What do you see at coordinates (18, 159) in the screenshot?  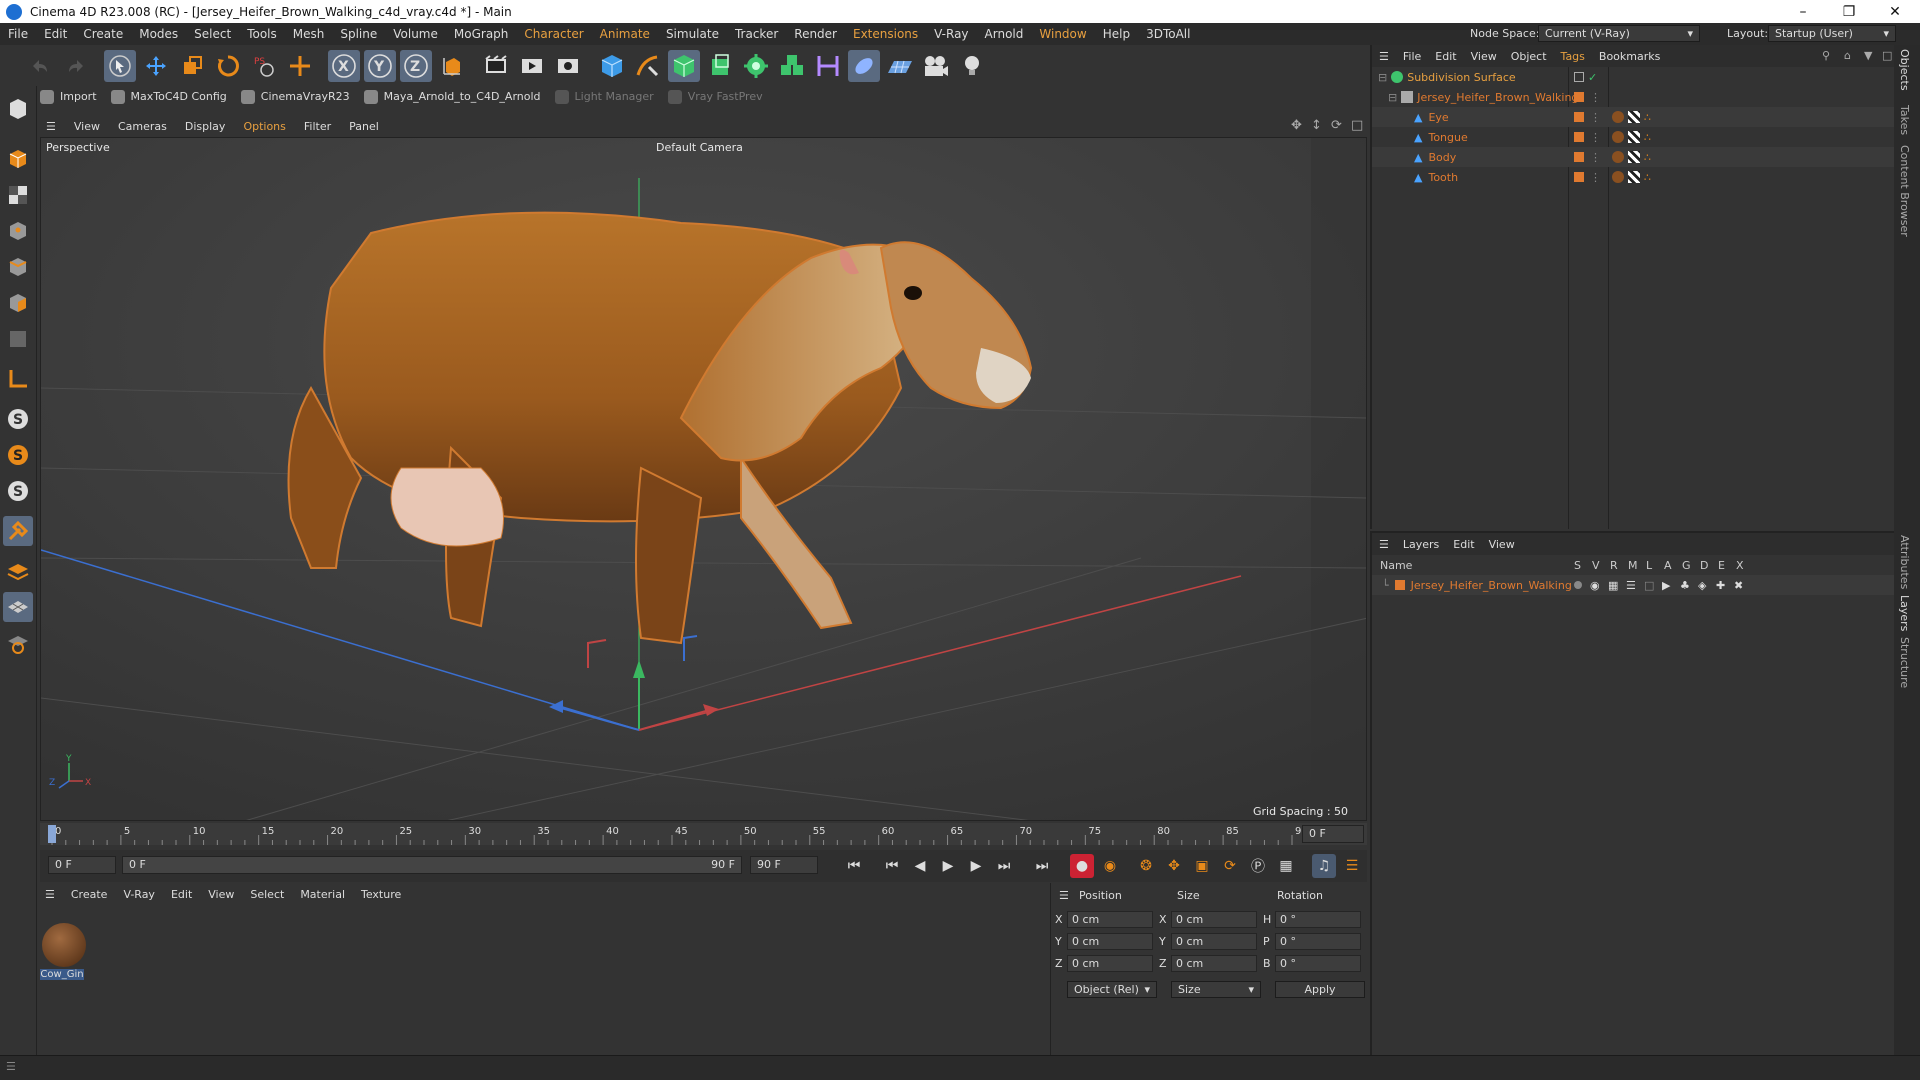 I see `model-mode-button` at bounding box center [18, 159].